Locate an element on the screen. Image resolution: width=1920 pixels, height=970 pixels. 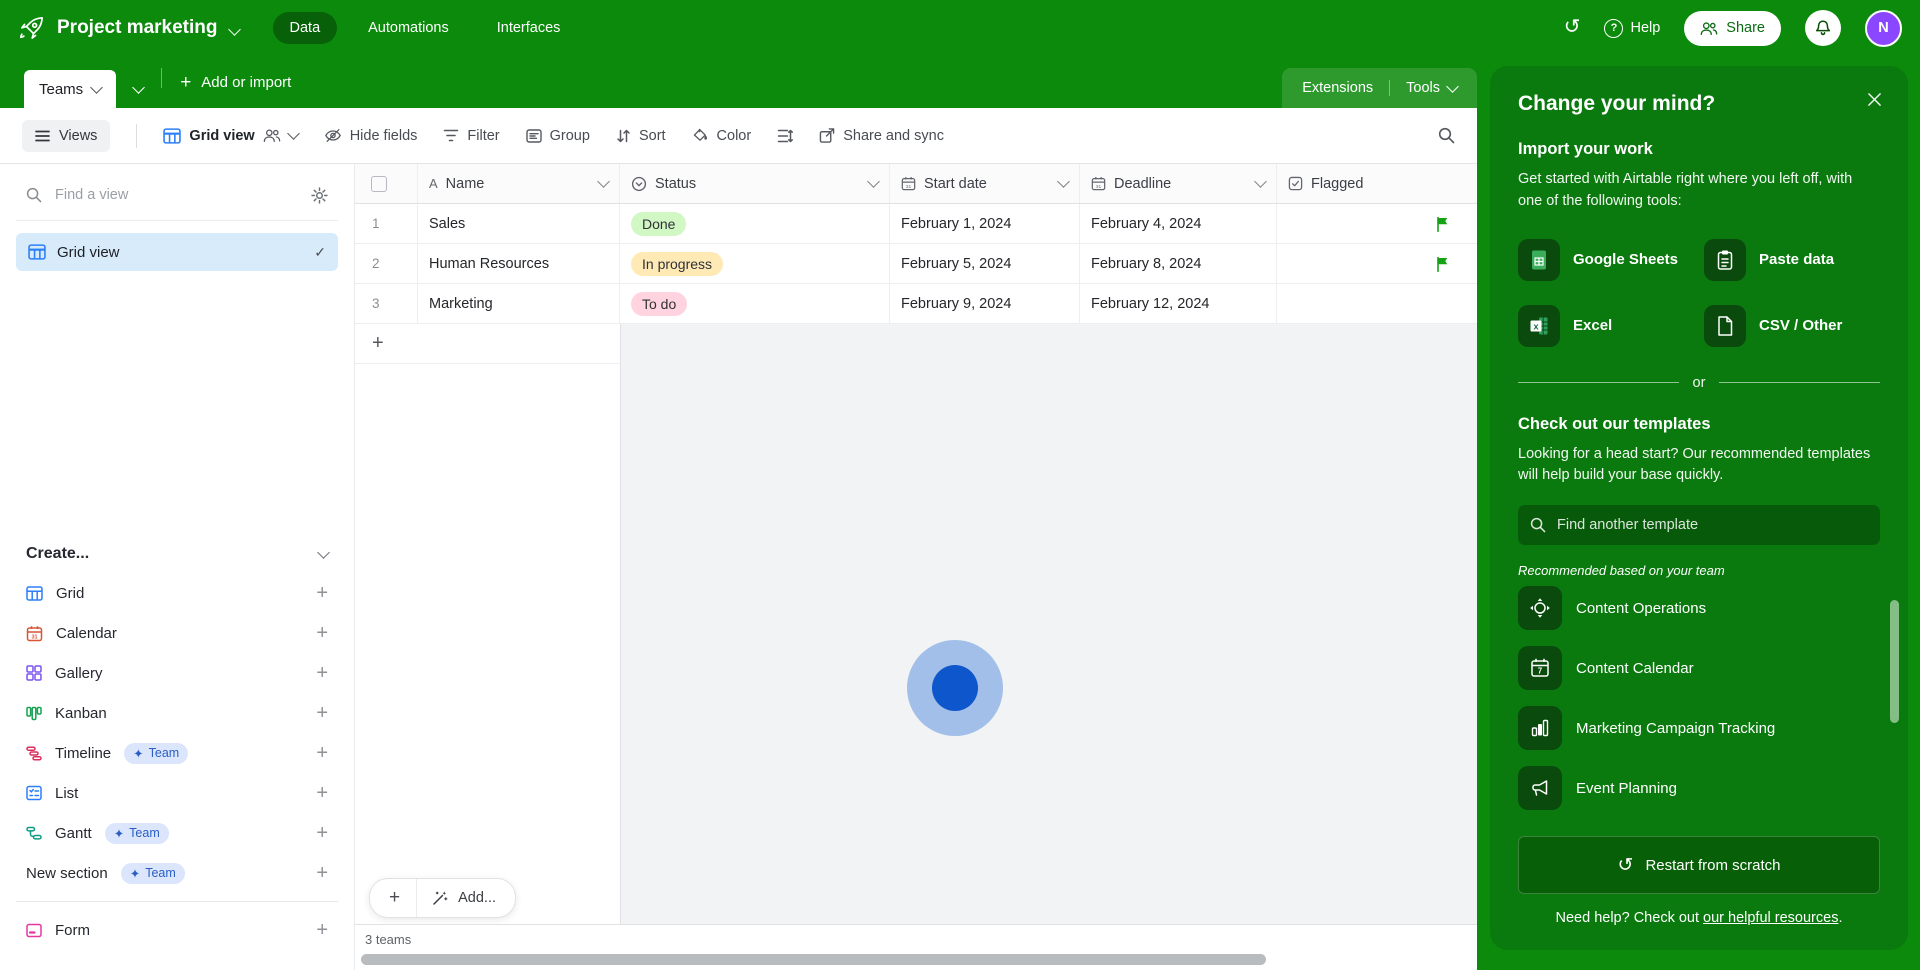
base-chevron-down-icon is located at coordinates (234, 29).